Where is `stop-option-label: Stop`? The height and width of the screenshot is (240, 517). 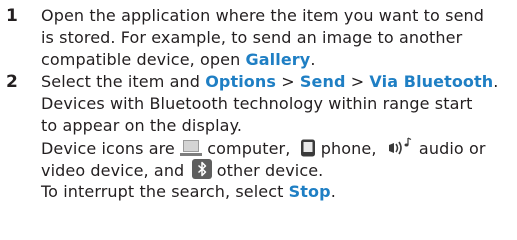 stop-option-label: Stop is located at coordinates (309, 191).